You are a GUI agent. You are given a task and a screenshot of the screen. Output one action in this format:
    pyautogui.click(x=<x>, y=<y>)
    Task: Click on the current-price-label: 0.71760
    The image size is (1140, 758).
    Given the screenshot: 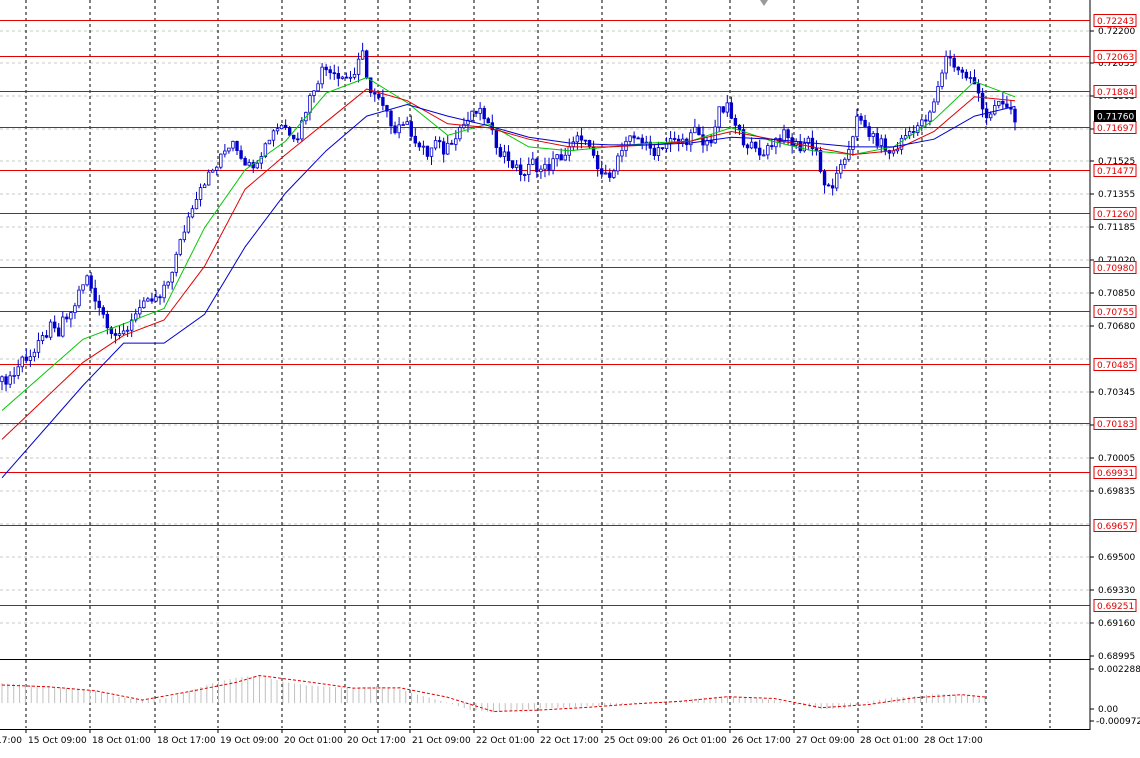 What is the action you would take?
    pyautogui.click(x=1115, y=118)
    